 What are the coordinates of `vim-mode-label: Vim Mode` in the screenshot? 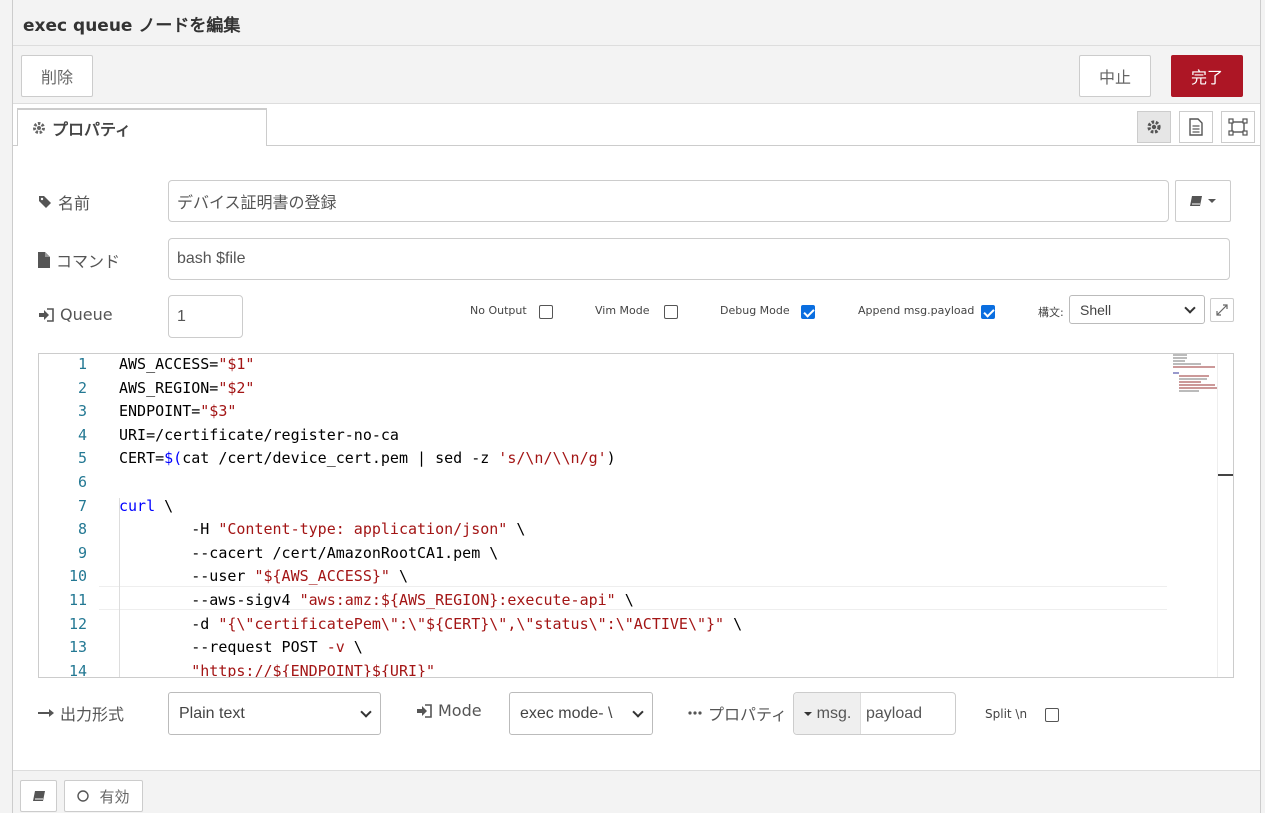 It's located at (622, 310).